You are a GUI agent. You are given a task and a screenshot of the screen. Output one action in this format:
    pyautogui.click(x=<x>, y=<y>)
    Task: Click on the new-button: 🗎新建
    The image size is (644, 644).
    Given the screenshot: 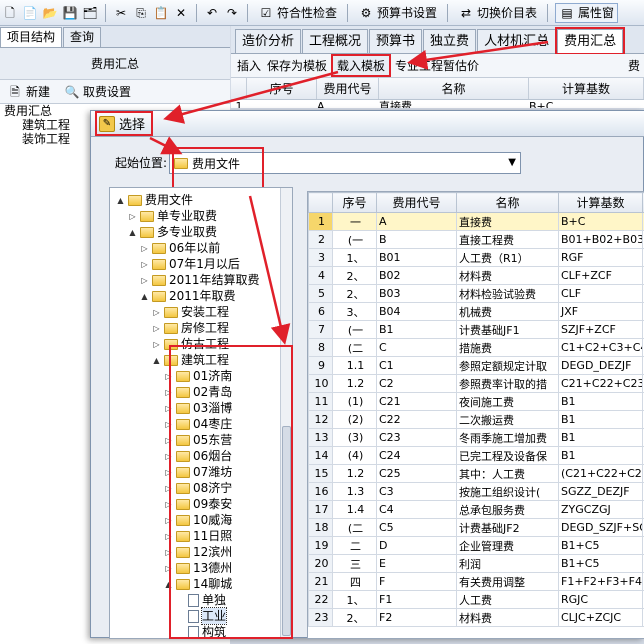 What is the action you would take?
    pyautogui.click(x=28, y=92)
    